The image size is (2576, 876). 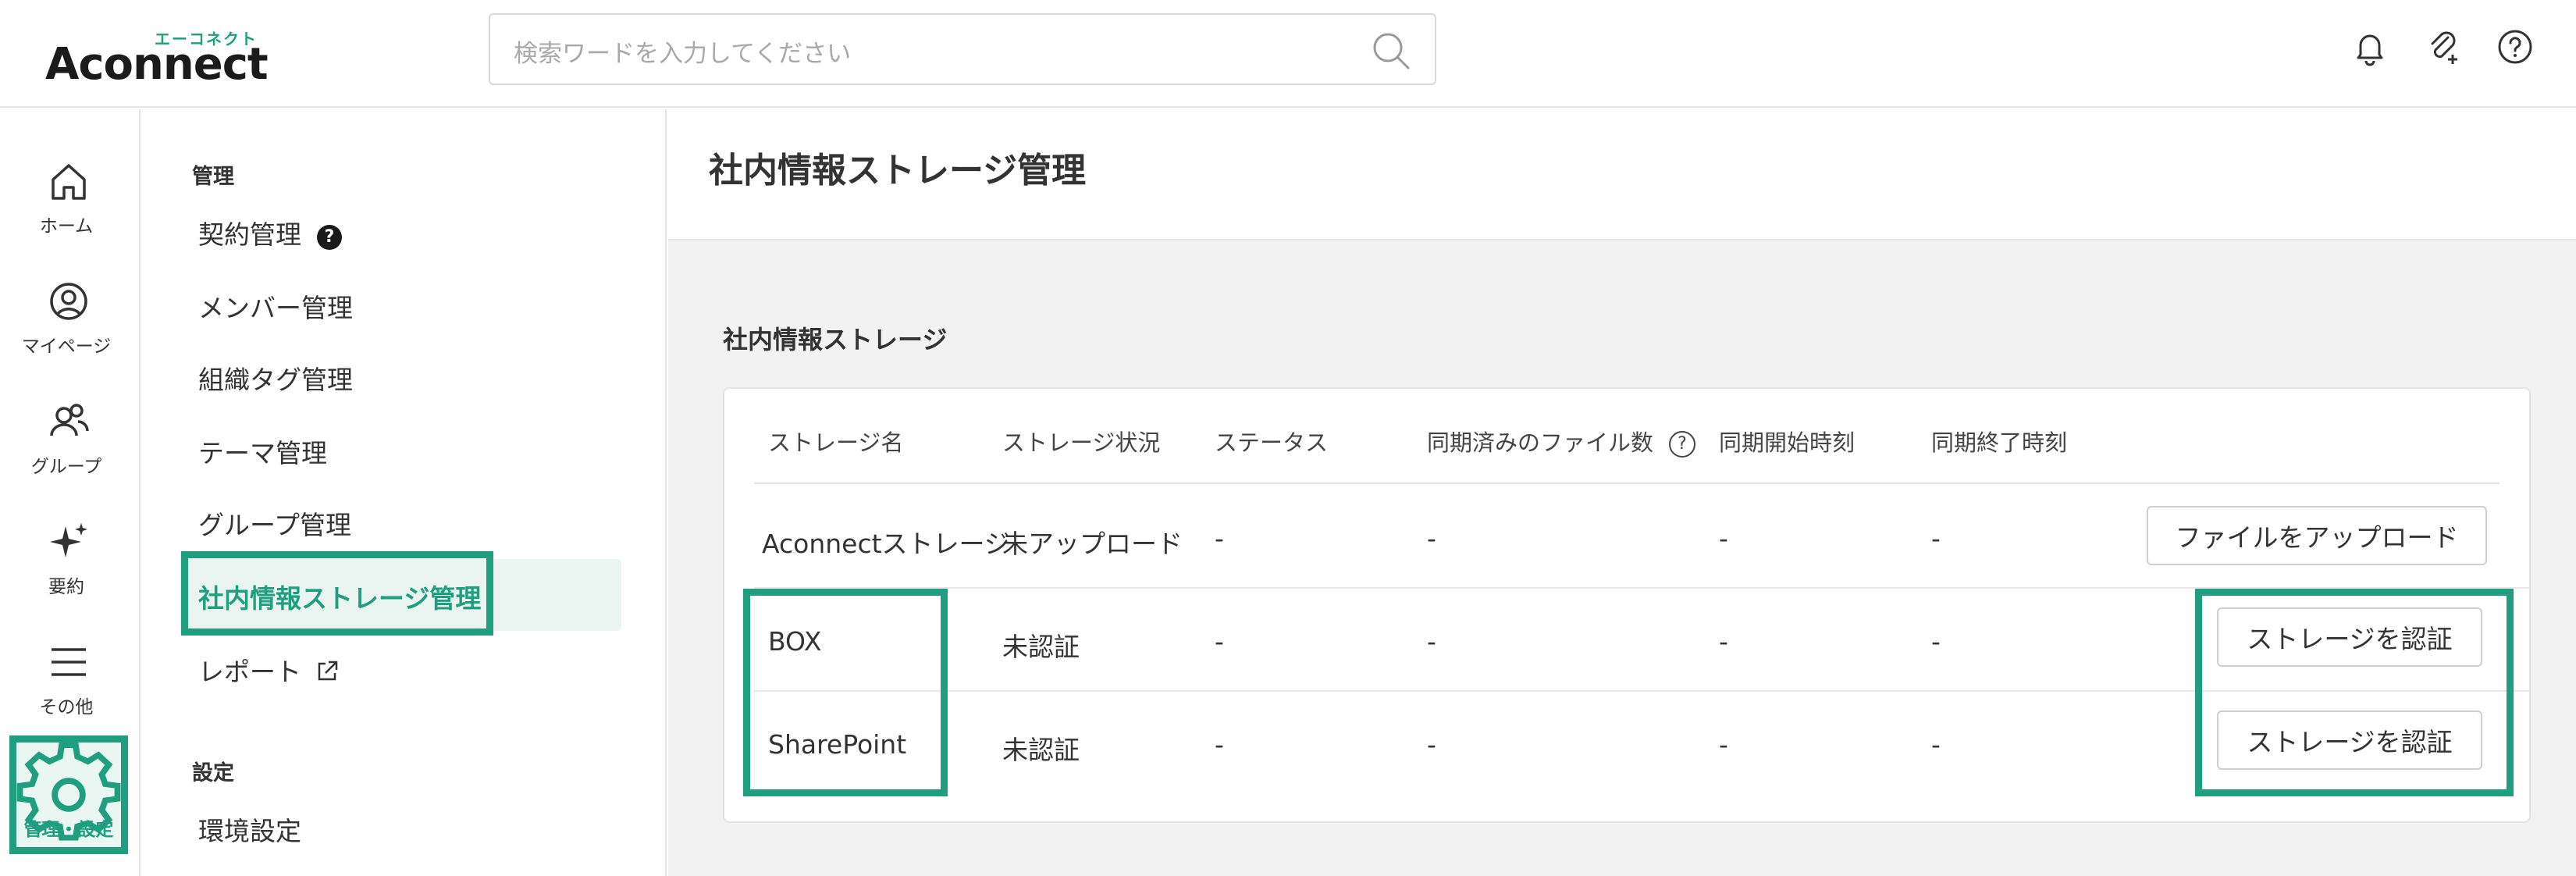 I want to click on menu-item-members: メンバー管理, so click(x=275, y=306).